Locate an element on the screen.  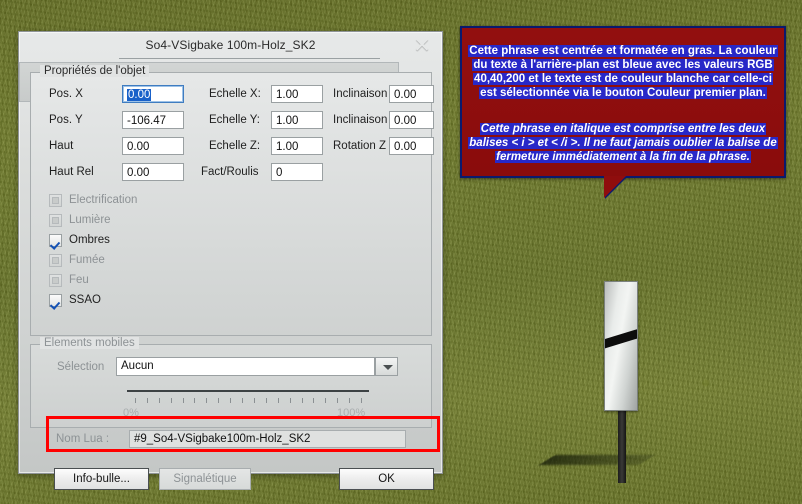
input-echelle-x: 1.00 is located at coordinates (297, 94).